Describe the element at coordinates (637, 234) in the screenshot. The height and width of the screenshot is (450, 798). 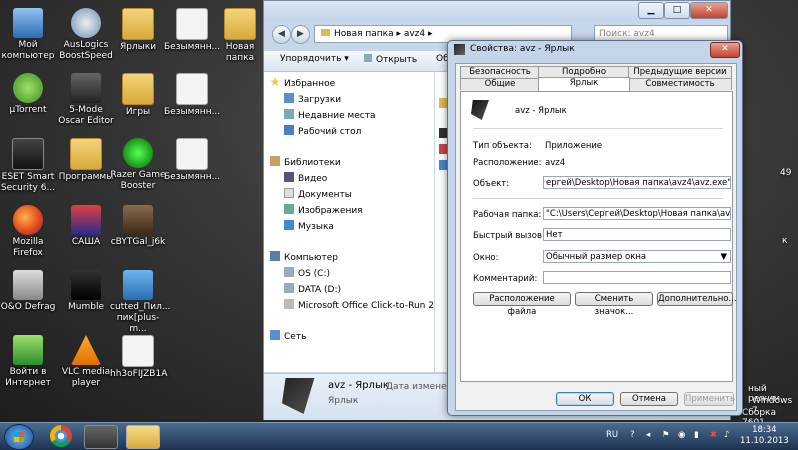
I see `hotkey-input: Нет` at that location.